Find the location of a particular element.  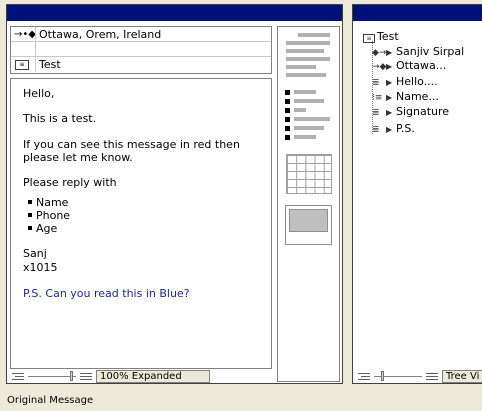

body-line-1: This is a test. is located at coordinates (60, 118).